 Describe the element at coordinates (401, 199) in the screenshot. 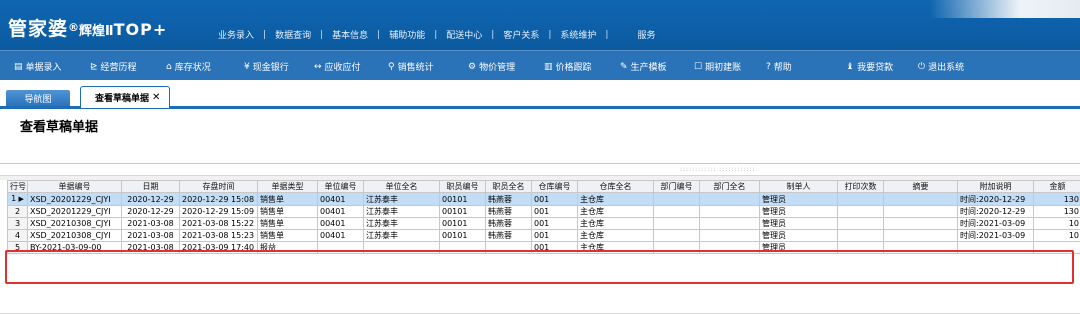

I see `table-cell: 江苏泰丰` at that location.